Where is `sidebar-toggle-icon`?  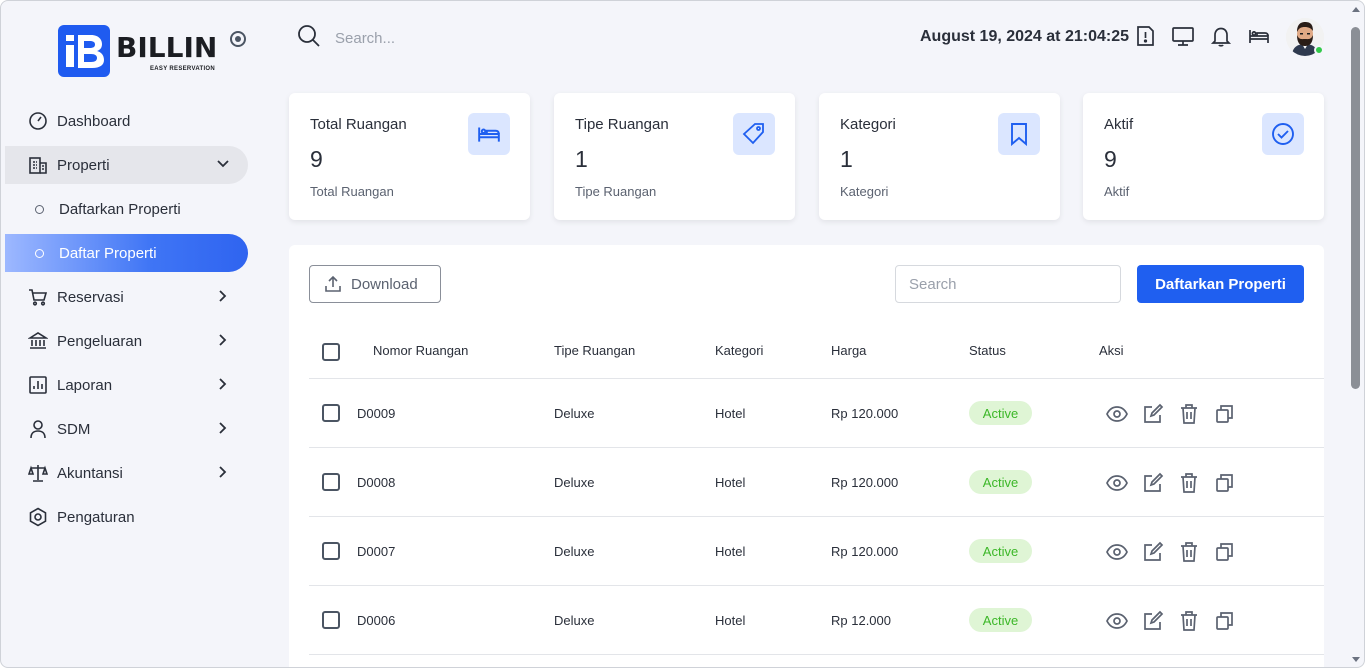 sidebar-toggle-icon is located at coordinates (238, 39).